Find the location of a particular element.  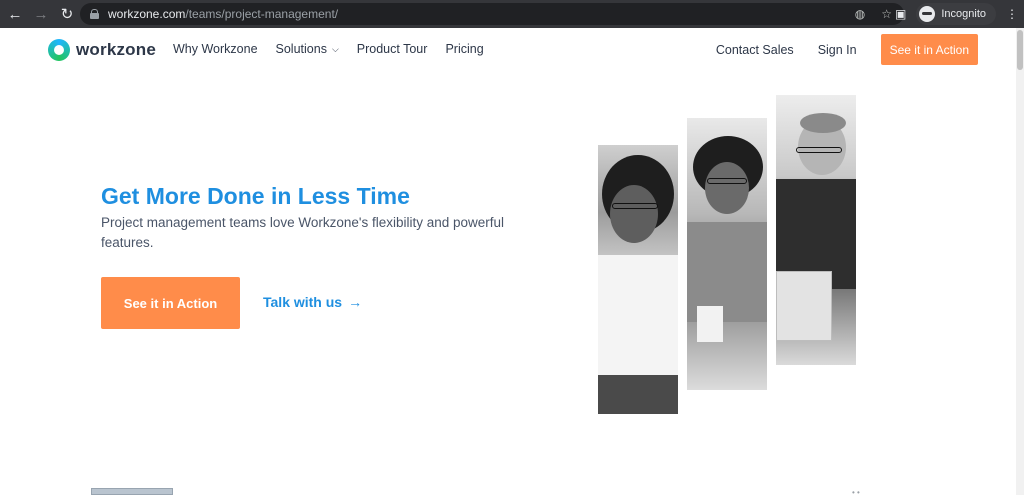

next-section-image-edge is located at coordinates (132, 491).